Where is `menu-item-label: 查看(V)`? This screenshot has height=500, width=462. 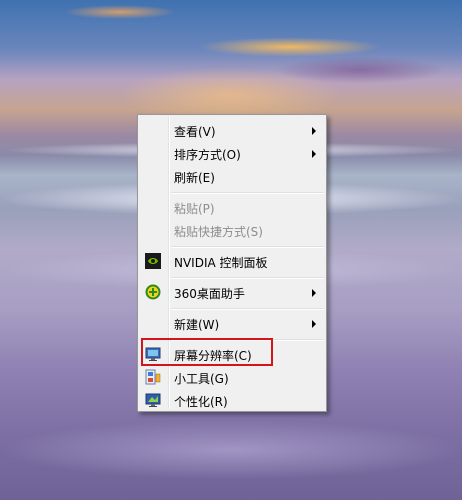
menu-item-label: 查看(V) is located at coordinates (195, 132).